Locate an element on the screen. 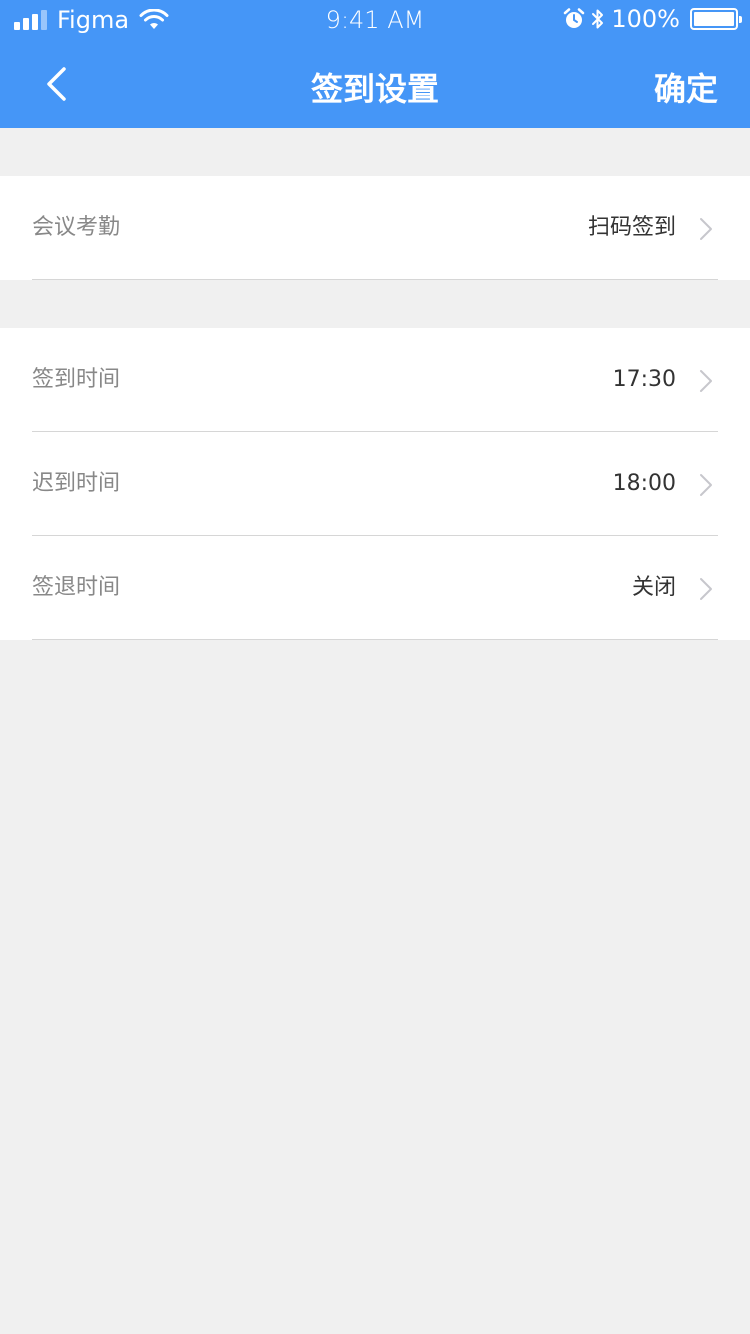 The image size is (750, 1334). alarm-icon is located at coordinates (574, 18).